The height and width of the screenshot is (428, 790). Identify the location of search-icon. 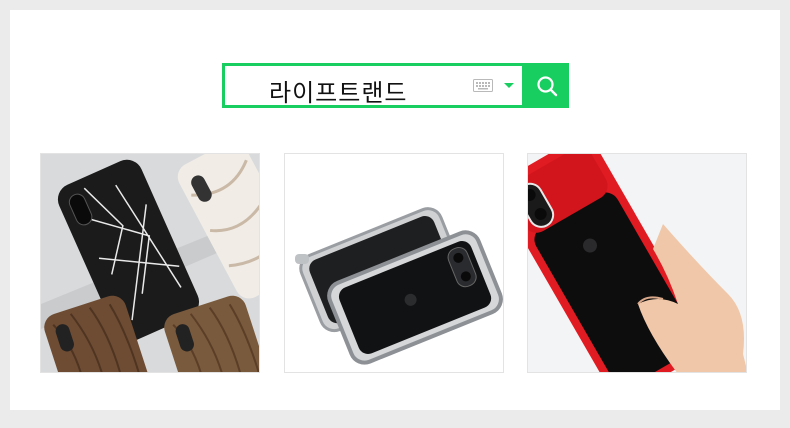
(547, 85).